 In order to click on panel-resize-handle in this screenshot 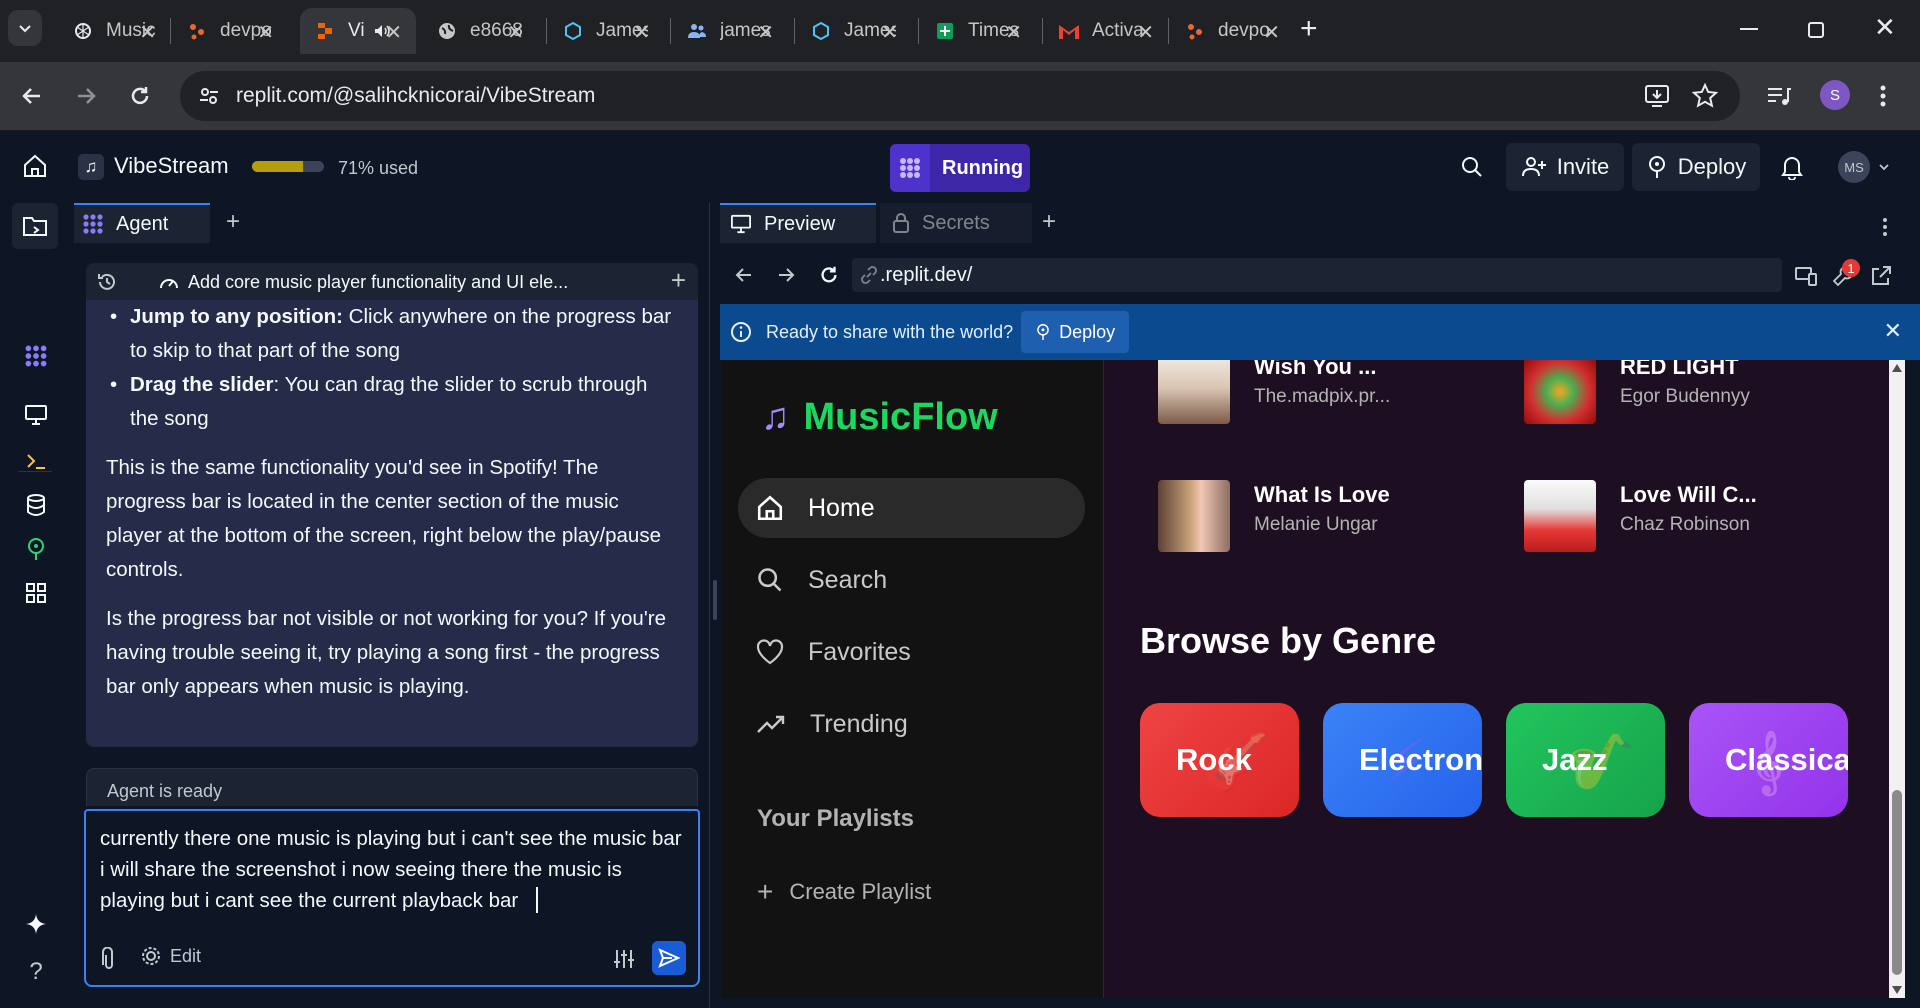, I will do `click(715, 600)`.